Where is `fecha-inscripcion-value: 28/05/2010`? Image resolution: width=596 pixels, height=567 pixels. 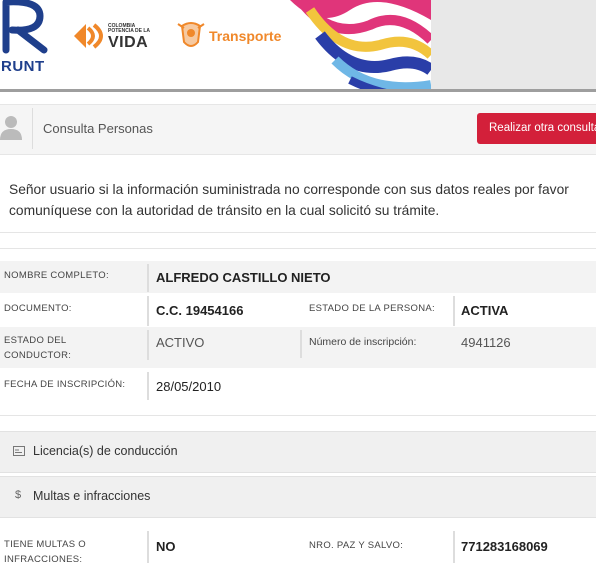 fecha-inscripcion-value: 28/05/2010 is located at coordinates (189, 386).